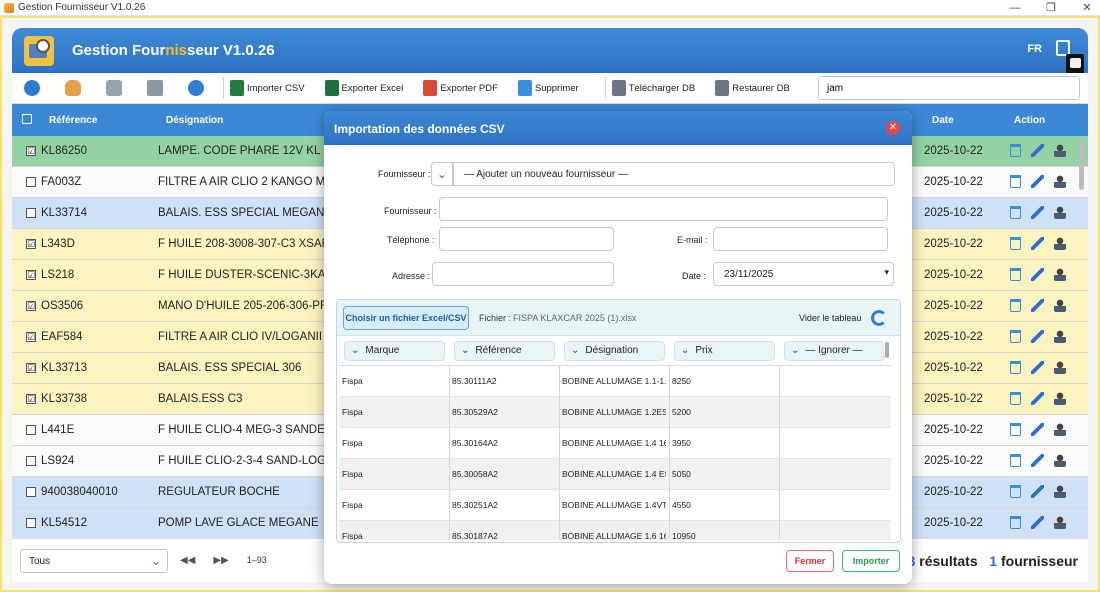  What do you see at coordinates (1034, 49) in the screenshot?
I see `language-button: FR` at bounding box center [1034, 49].